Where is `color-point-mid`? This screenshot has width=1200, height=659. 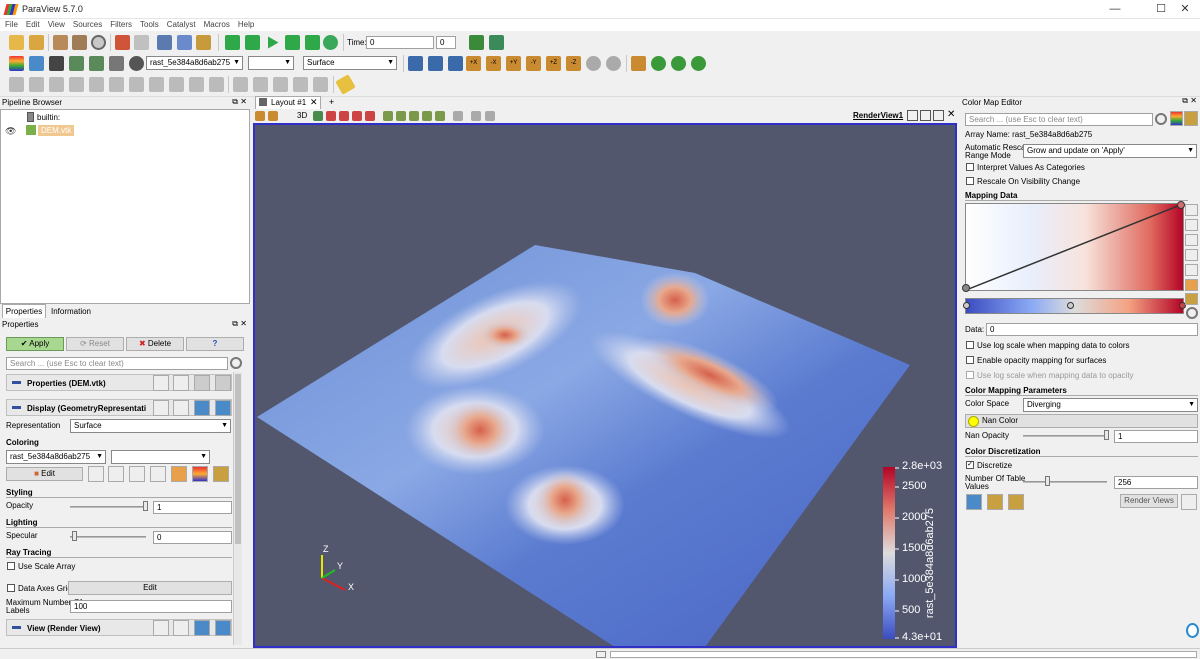 color-point-mid is located at coordinates (1070, 305).